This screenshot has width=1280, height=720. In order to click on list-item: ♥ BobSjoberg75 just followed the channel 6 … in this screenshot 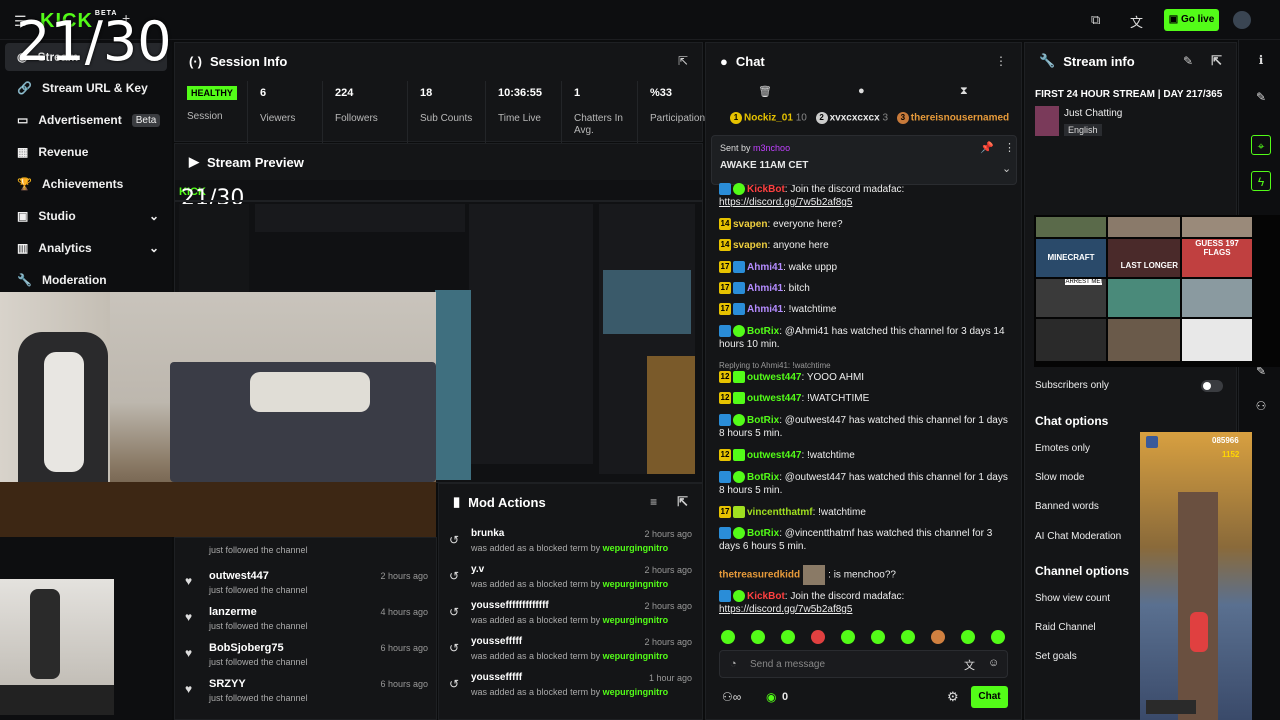, I will do `click(305, 654)`.